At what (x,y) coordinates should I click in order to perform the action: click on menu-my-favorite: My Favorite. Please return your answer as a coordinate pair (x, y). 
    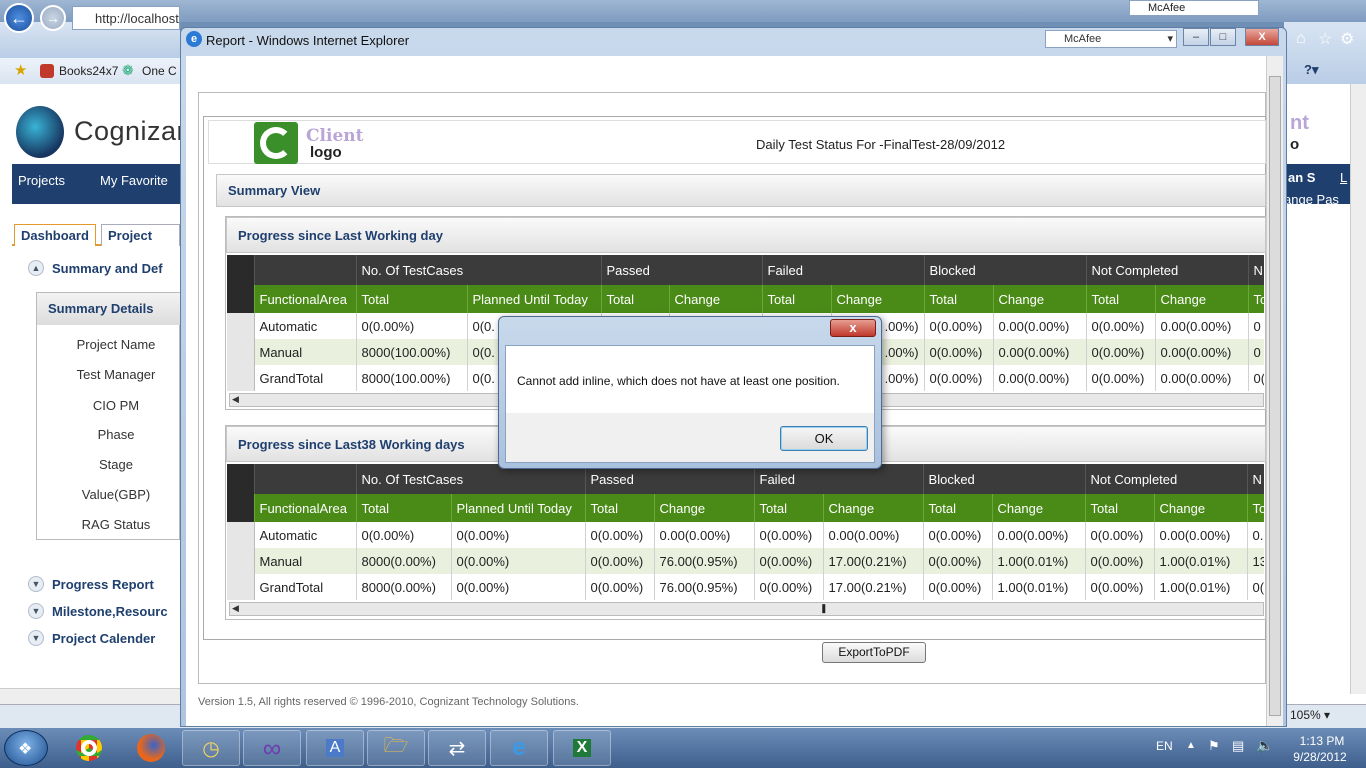
    Looking at the image, I should click on (134, 180).